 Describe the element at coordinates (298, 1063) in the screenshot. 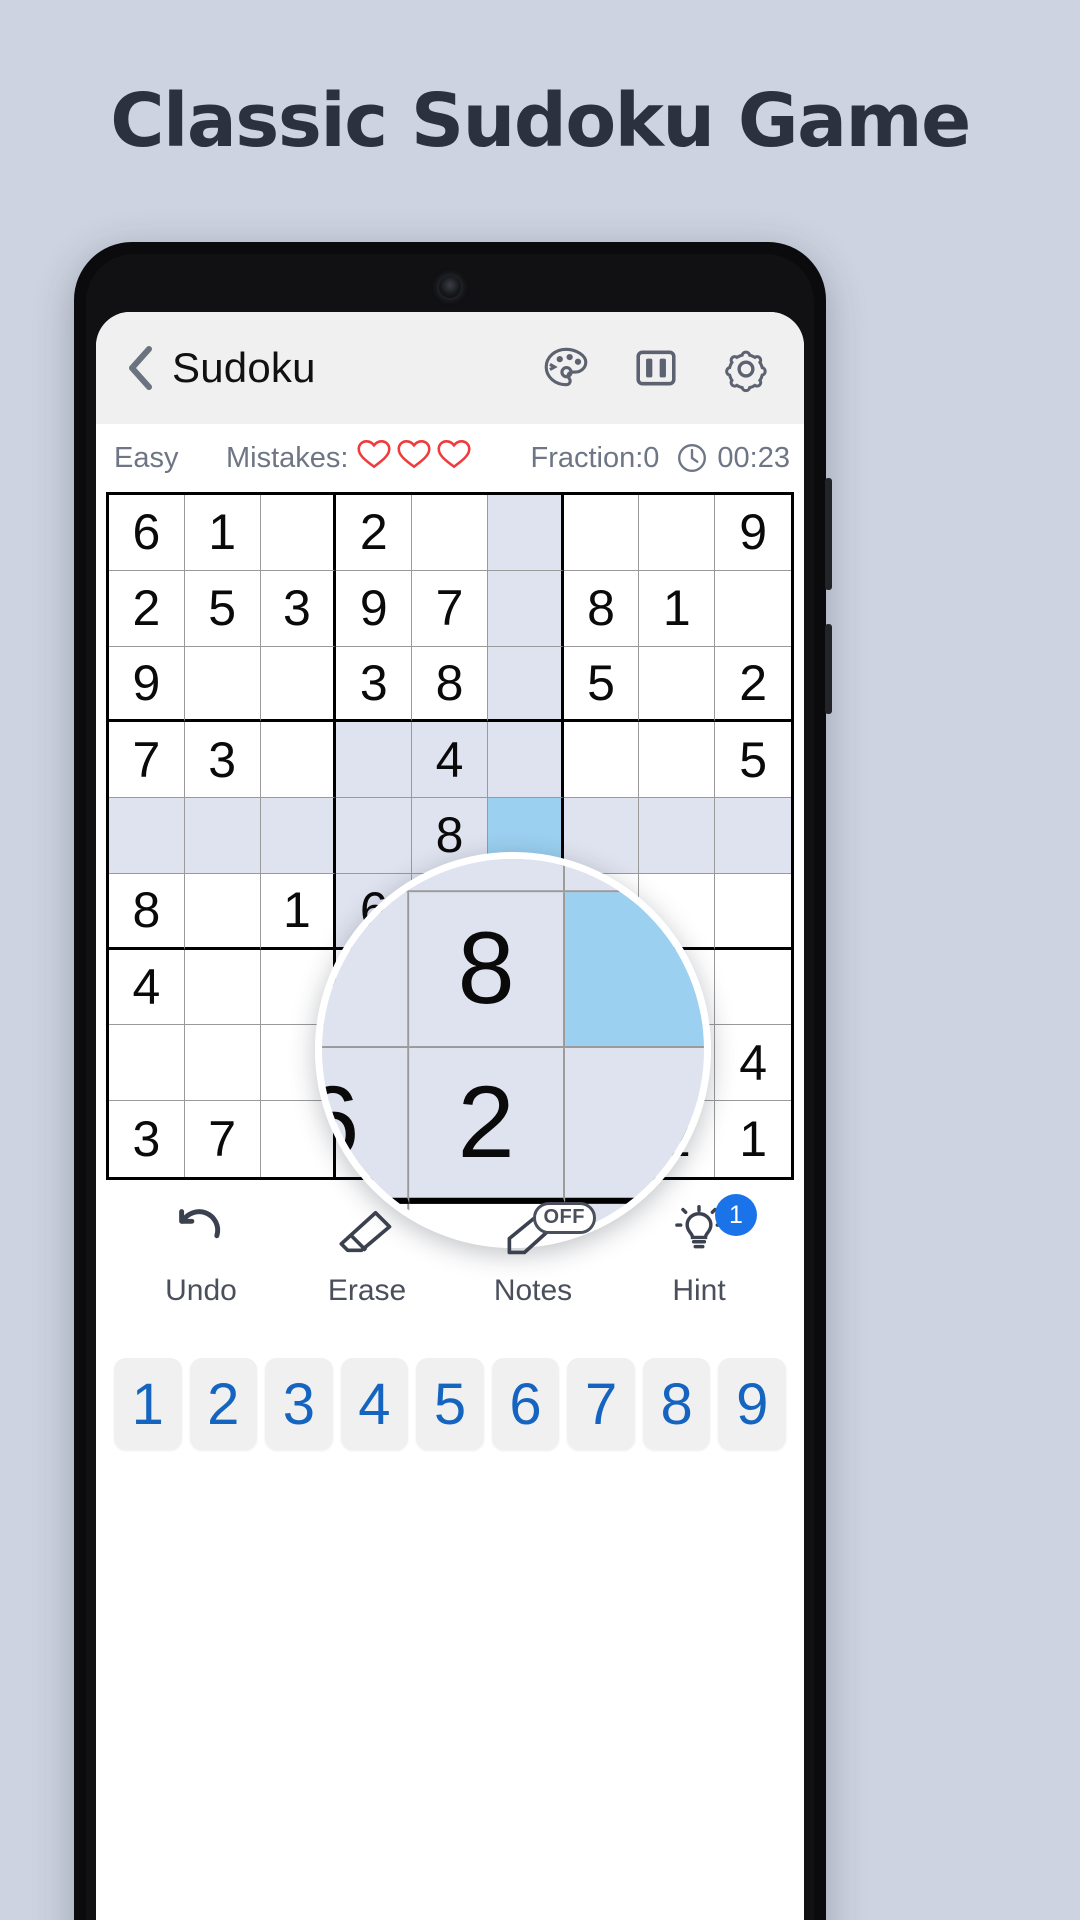

I see `sudoku-cell-r8c3` at that location.